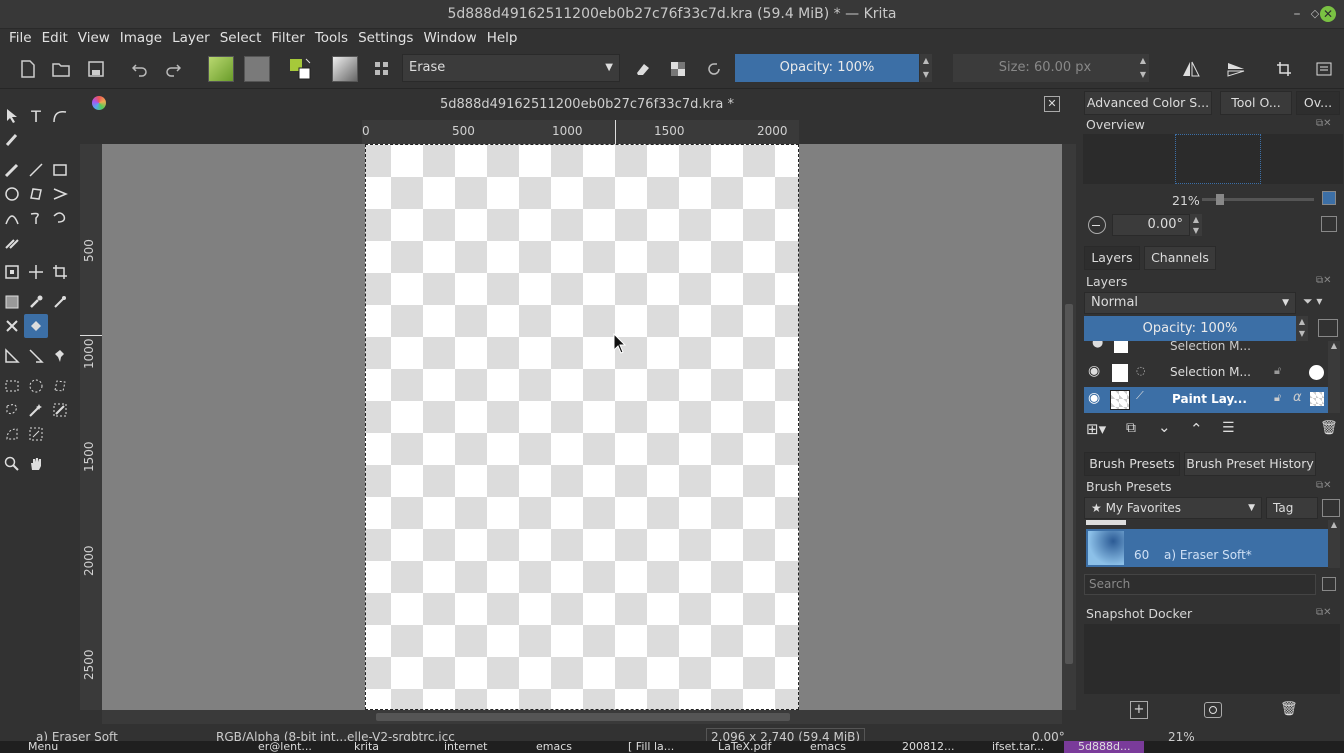 The height and width of the screenshot is (753, 1344). I want to click on menu-file: File, so click(20, 38).